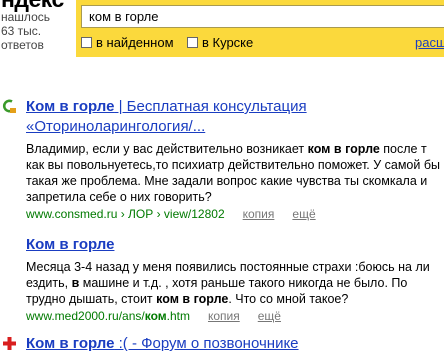  I want to click on result-title: Ком в горле :( - Форум о позвоночнике, so click(162, 344).